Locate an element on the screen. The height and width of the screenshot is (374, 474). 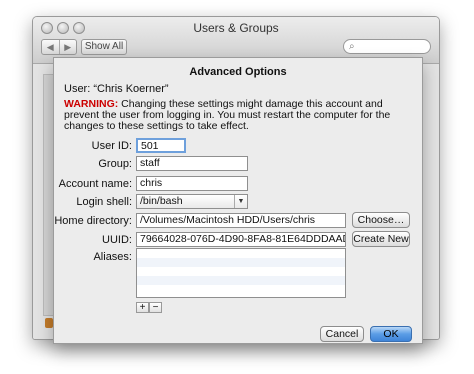
group-label: Group: is located at coordinates (115, 164).